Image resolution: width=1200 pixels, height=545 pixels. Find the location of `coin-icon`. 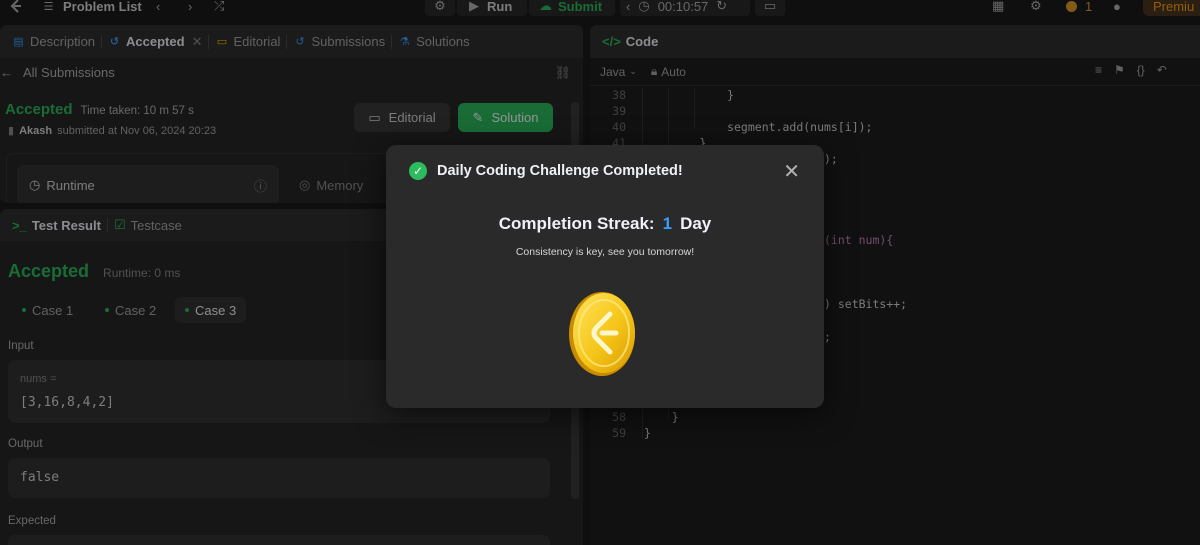

coin-icon is located at coordinates (602, 335).